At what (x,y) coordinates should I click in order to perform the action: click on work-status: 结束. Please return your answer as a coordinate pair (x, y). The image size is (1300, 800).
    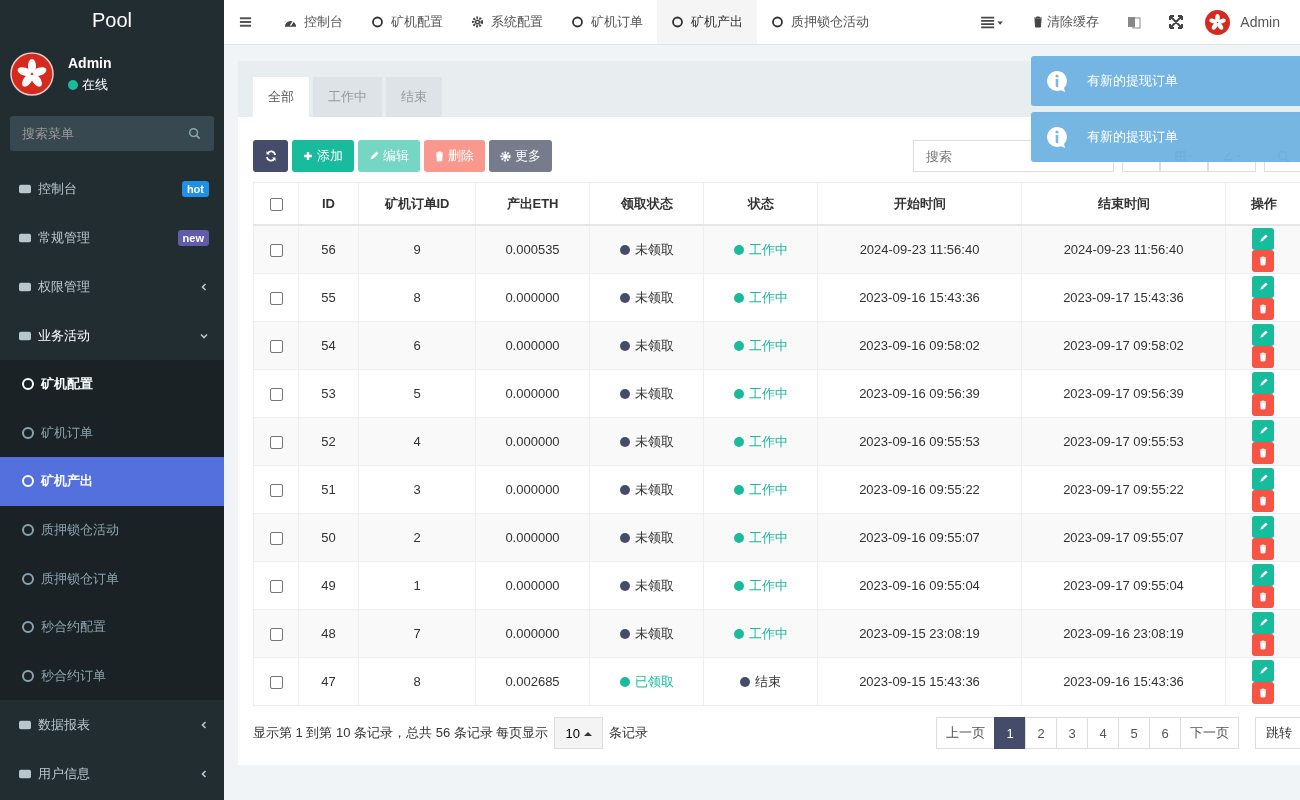
    Looking at the image, I should click on (760, 681).